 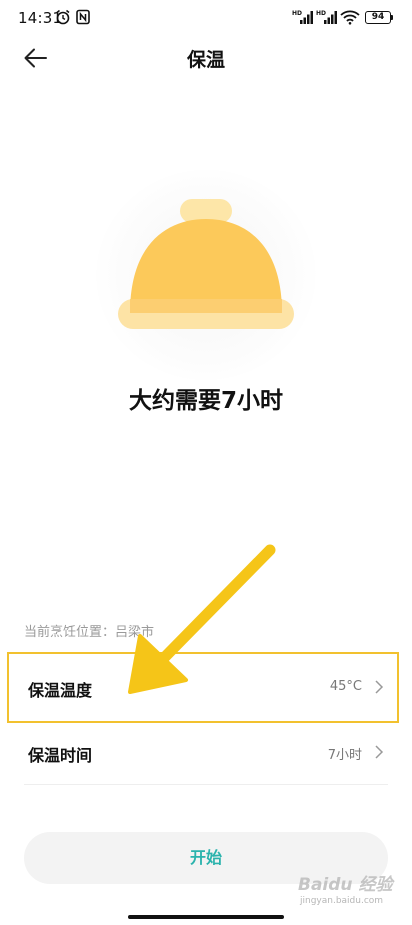 What do you see at coordinates (206, 18) in the screenshot?
I see `status-bar: 14:31 HD HD 94` at bounding box center [206, 18].